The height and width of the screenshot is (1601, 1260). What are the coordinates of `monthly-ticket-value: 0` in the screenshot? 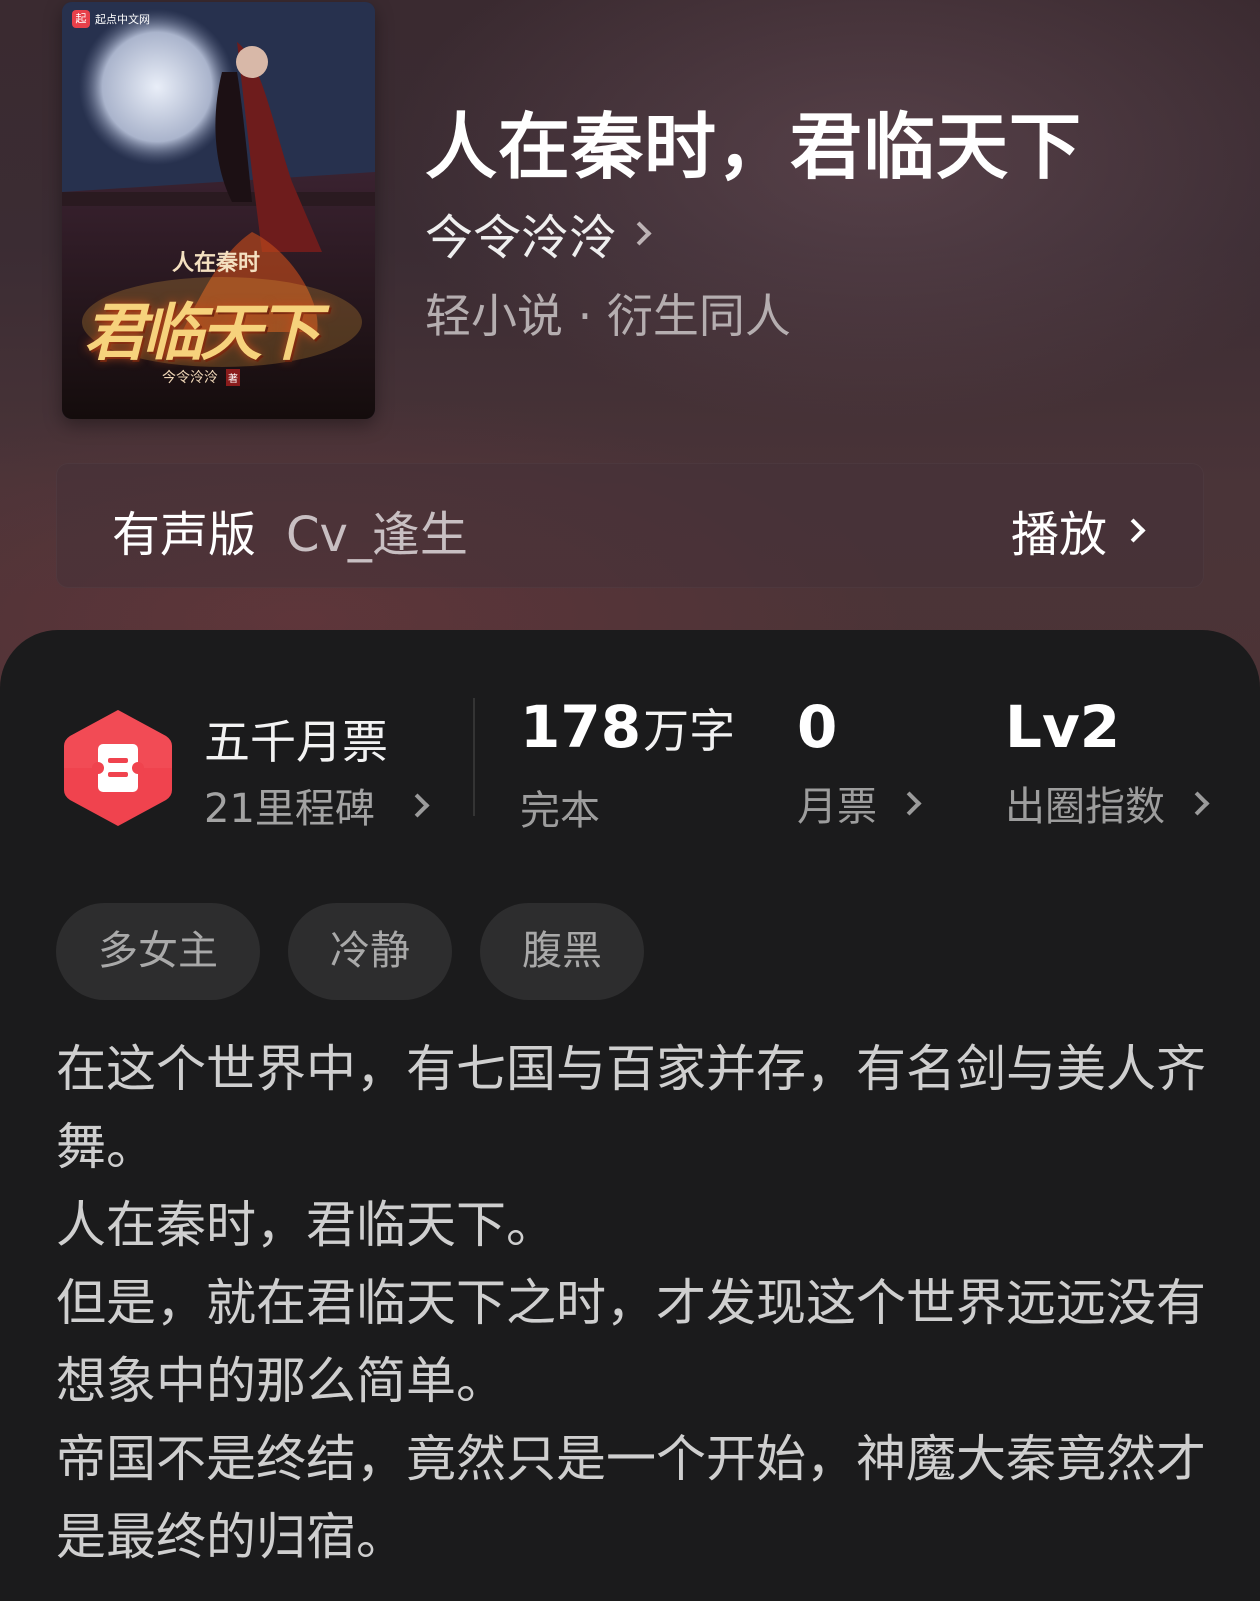 It's located at (817, 727).